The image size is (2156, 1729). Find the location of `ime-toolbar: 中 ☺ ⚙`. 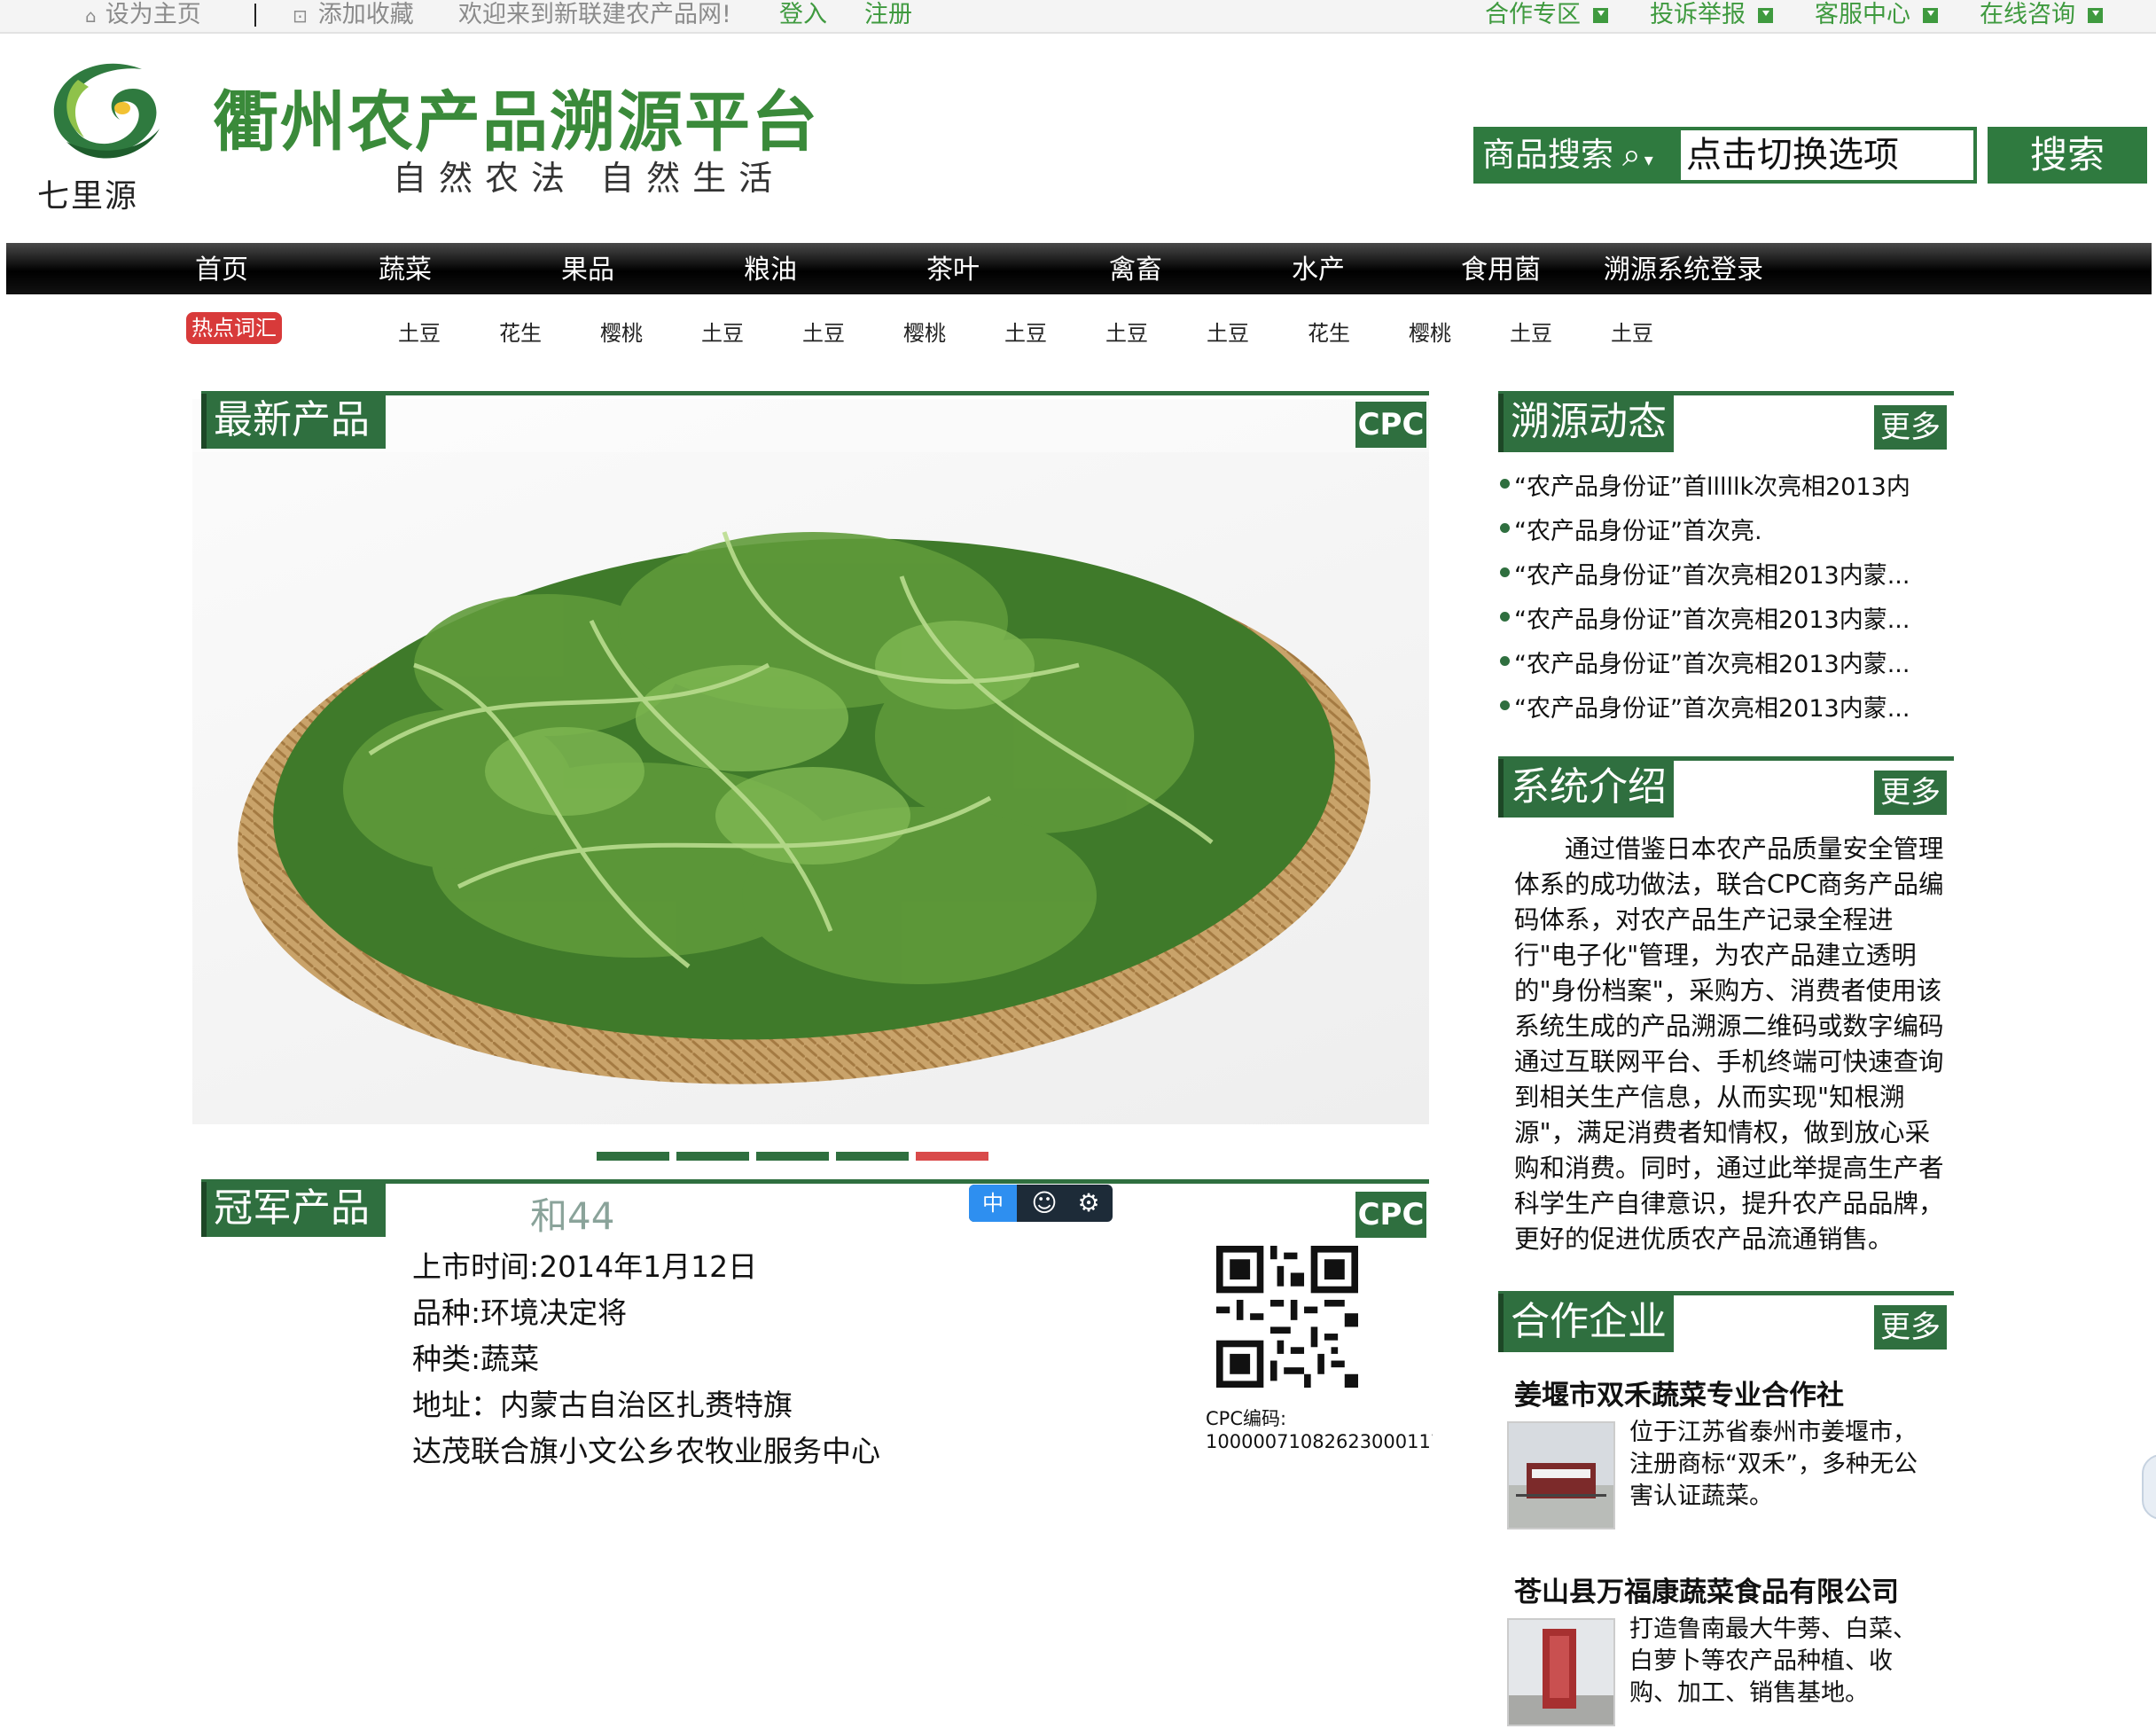

ime-toolbar: 中 ☺ ⚙ is located at coordinates (1041, 1203).